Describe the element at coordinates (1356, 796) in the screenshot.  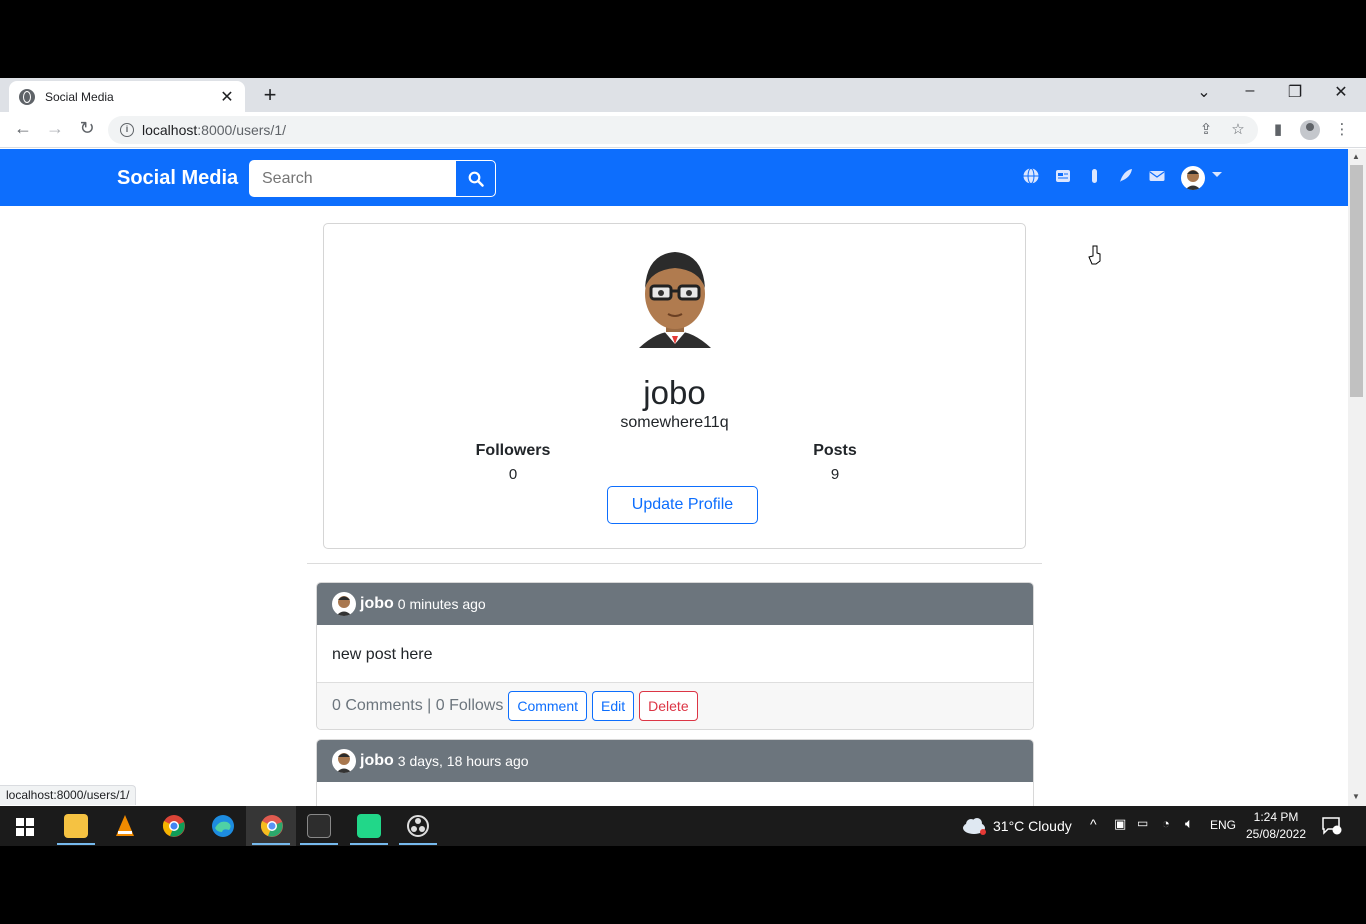
I see `scroll-down-icon: ▼` at that location.